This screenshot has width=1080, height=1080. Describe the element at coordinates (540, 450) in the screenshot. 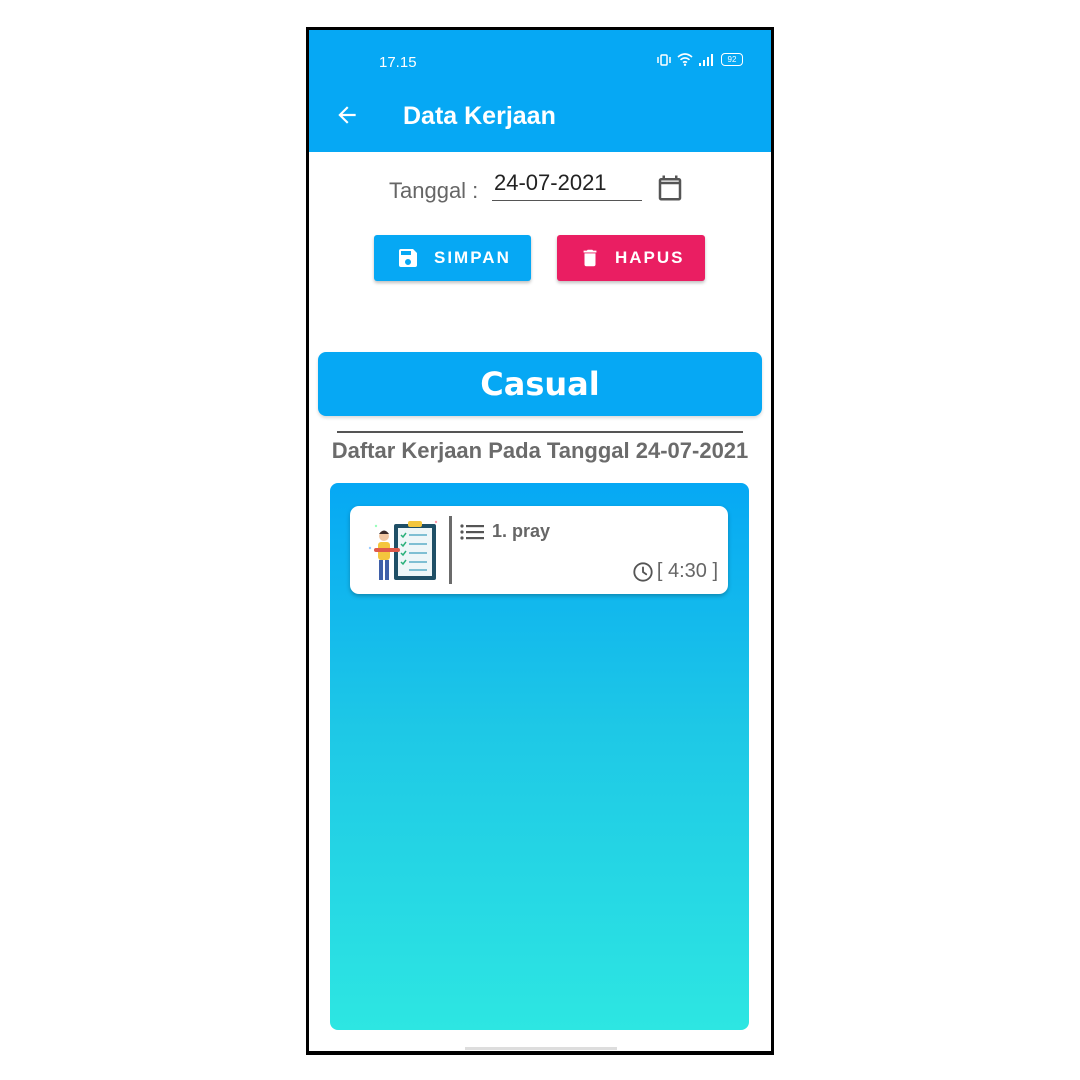

I see `list-heading: Daftar Kerjaan Pada Tanggal 24-07-2021` at that location.